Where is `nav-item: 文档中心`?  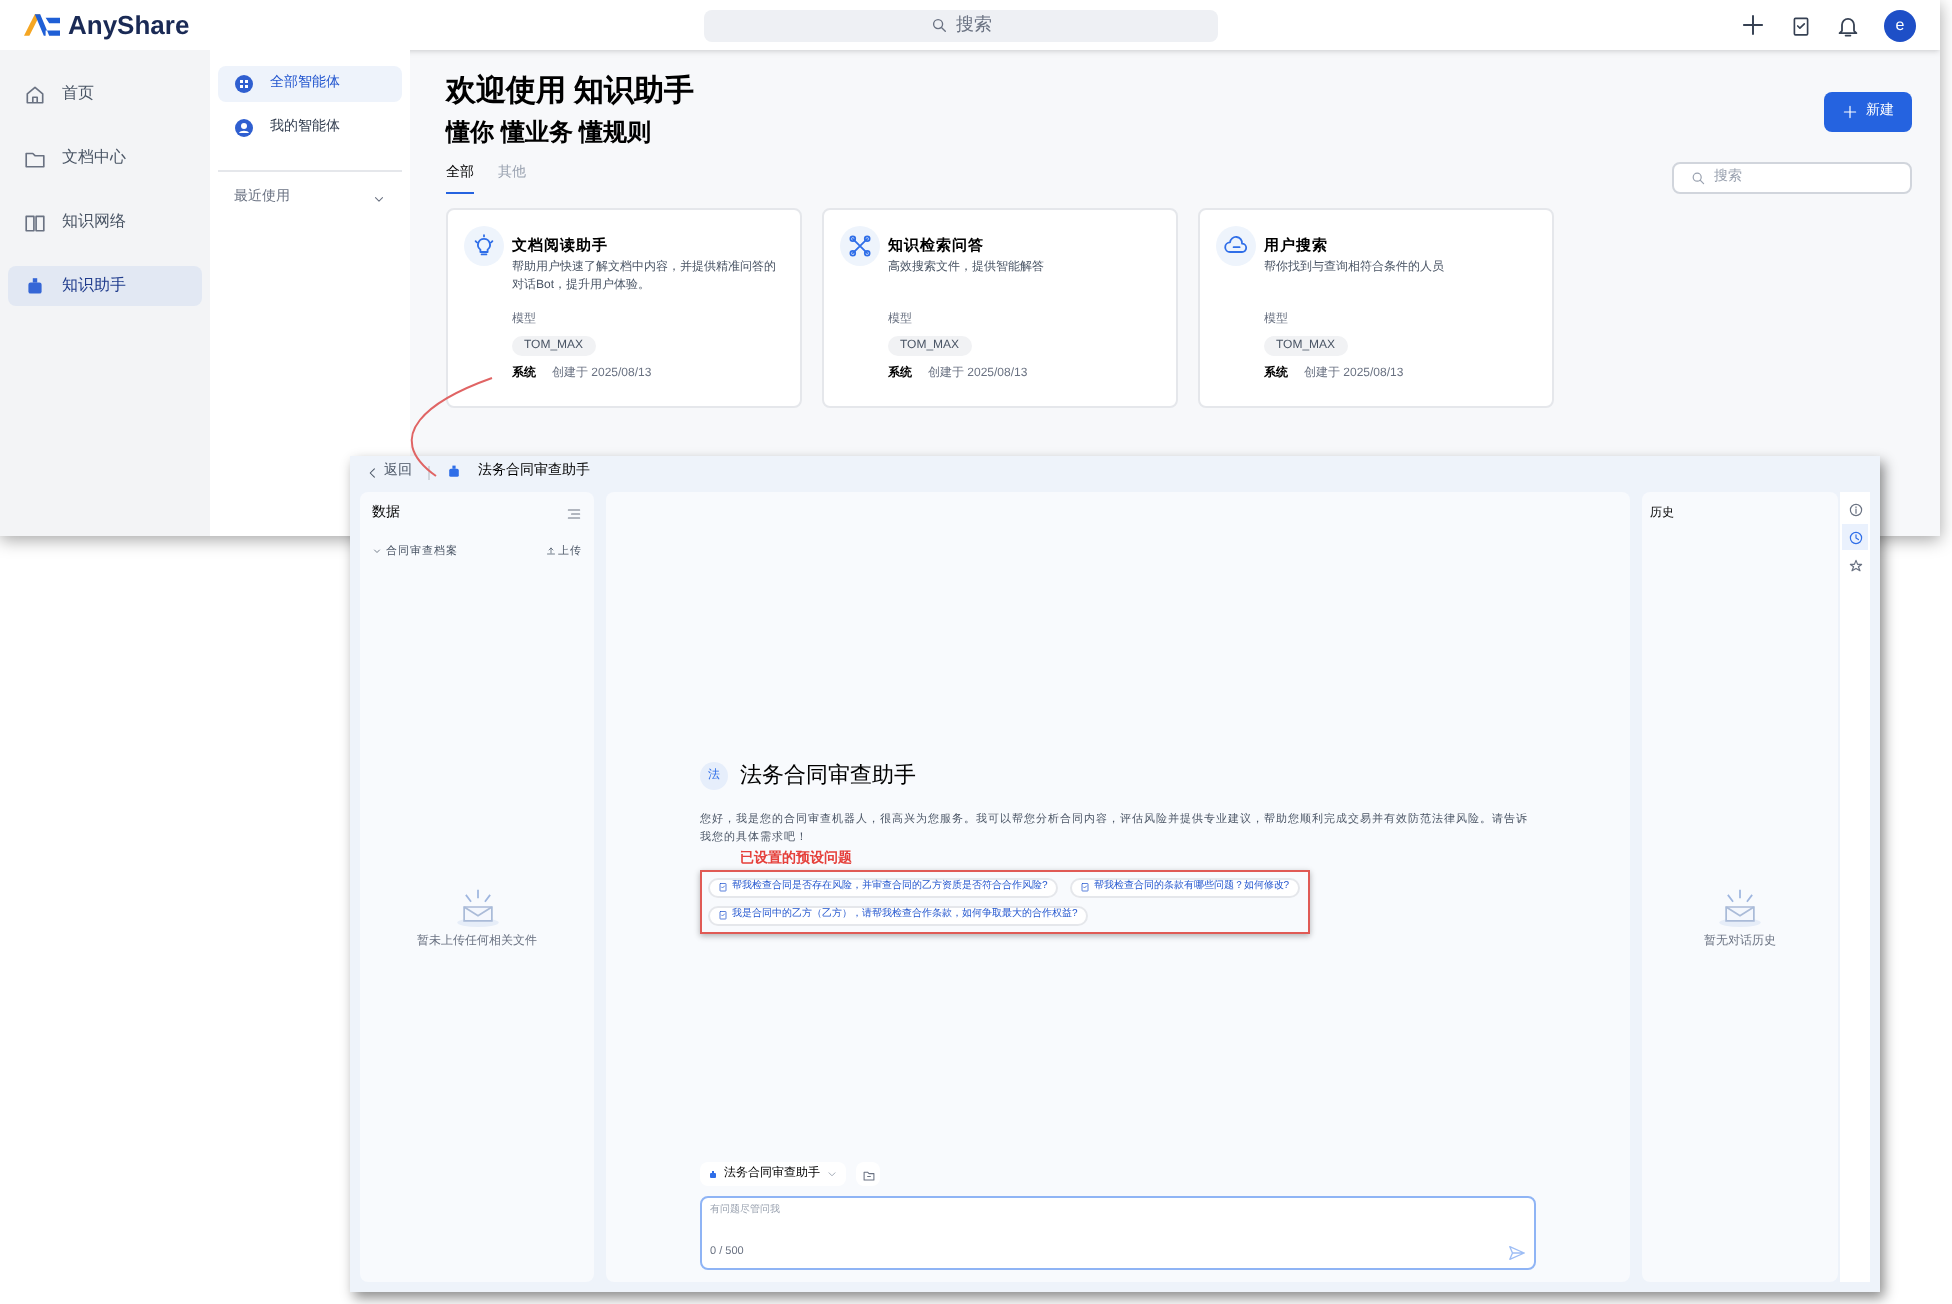
nav-item: 文档中心 is located at coordinates (105, 158).